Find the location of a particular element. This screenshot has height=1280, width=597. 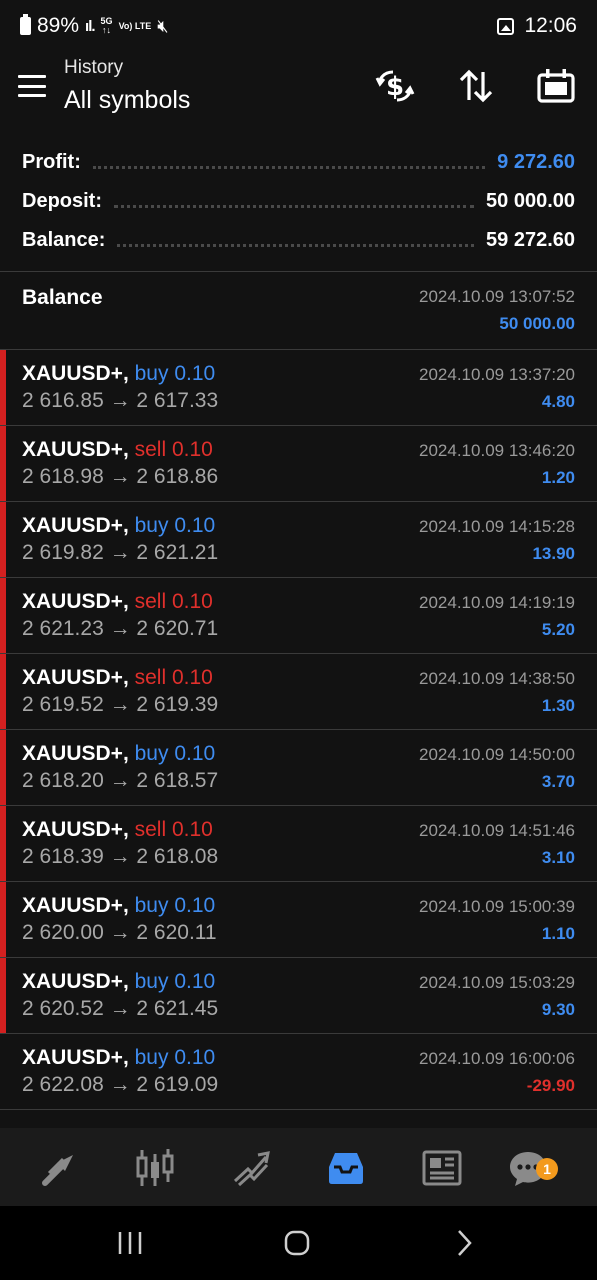

app-header: History All symbols $ is located at coordinates (298, 92).